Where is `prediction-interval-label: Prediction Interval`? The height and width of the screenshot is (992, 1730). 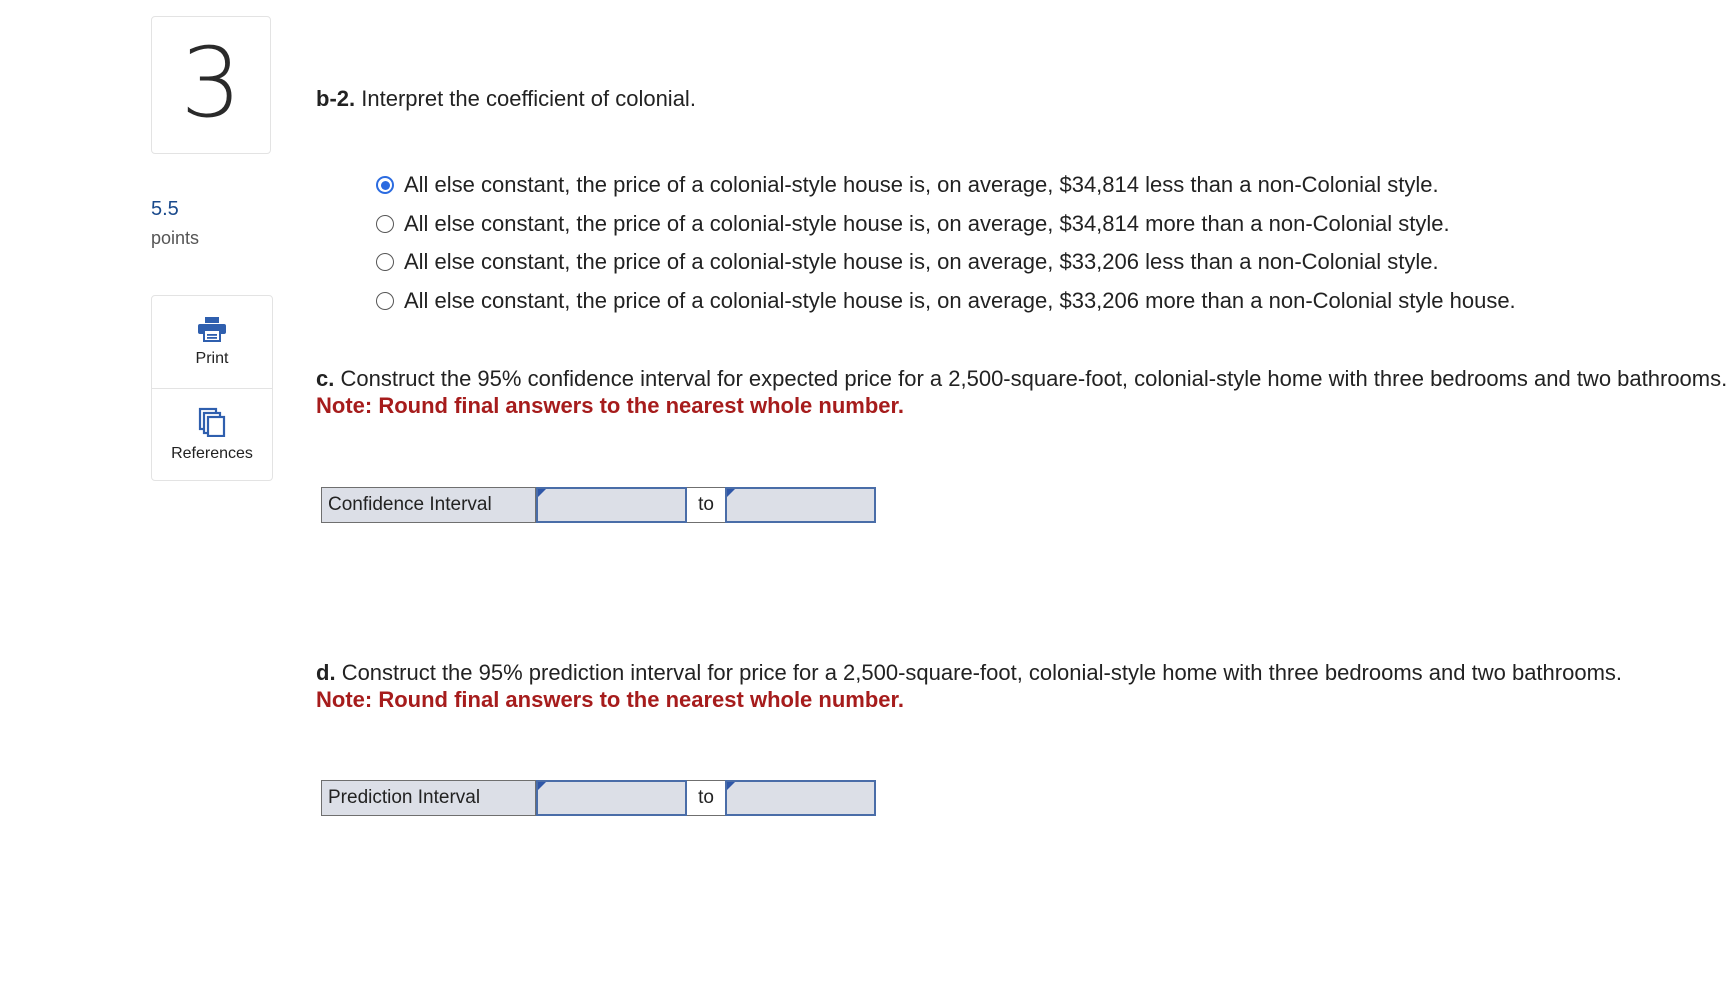 prediction-interval-label: Prediction Interval is located at coordinates (428, 798).